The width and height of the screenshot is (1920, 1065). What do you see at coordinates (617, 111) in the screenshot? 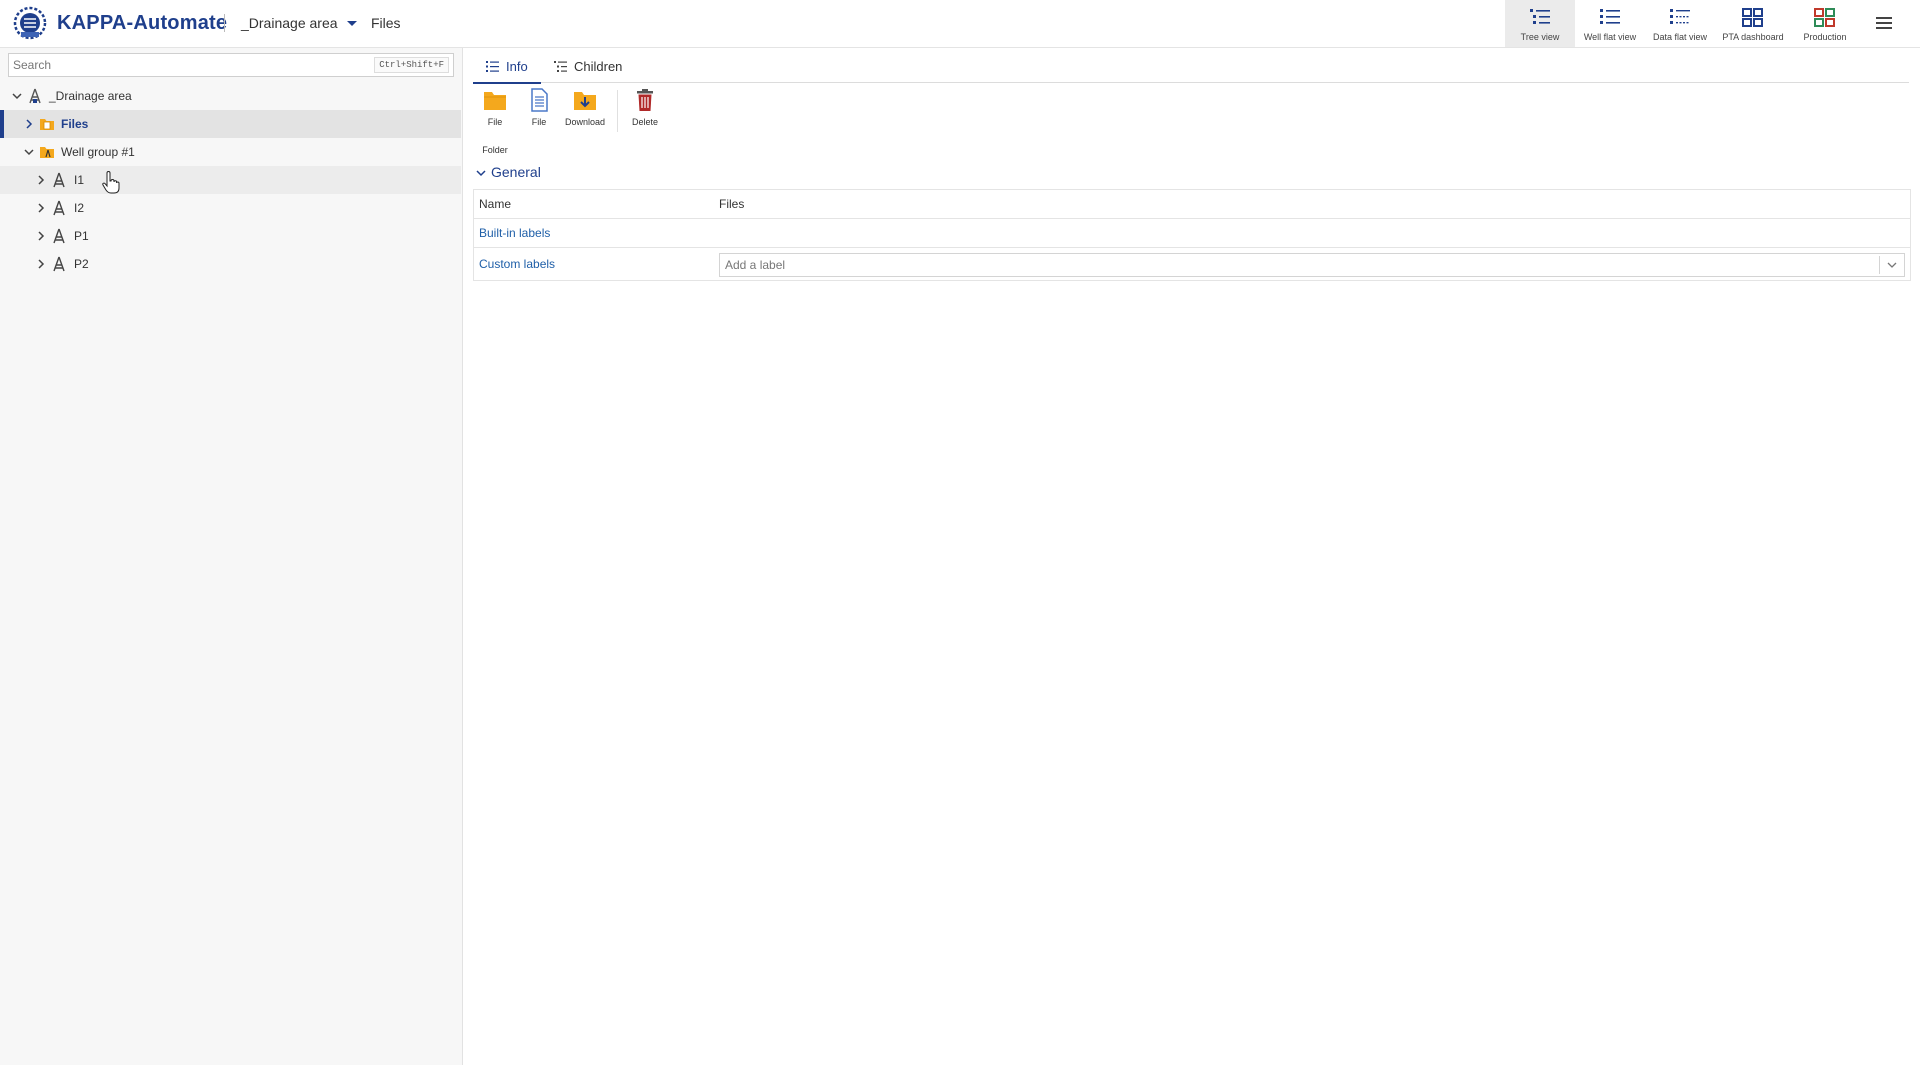
I see `toolbar-divider` at bounding box center [617, 111].